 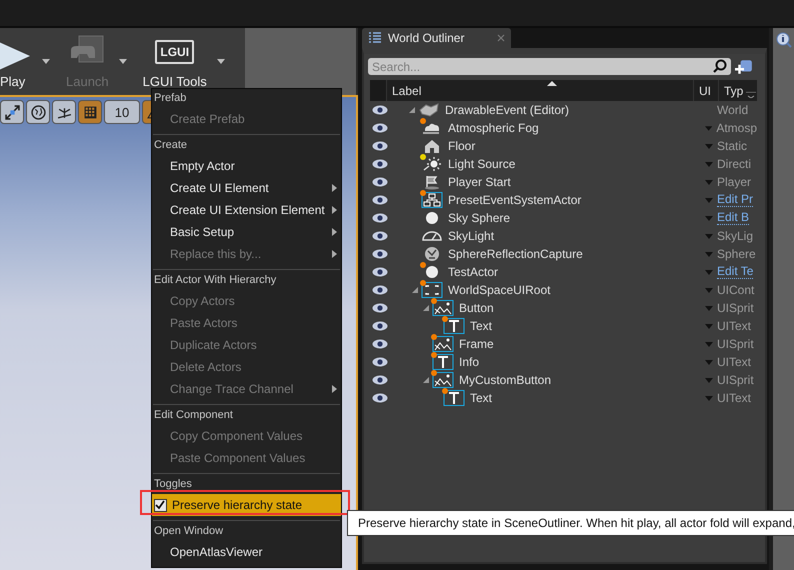 What do you see at coordinates (736, 254) in the screenshot?
I see `type-label: Sphere` at bounding box center [736, 254].